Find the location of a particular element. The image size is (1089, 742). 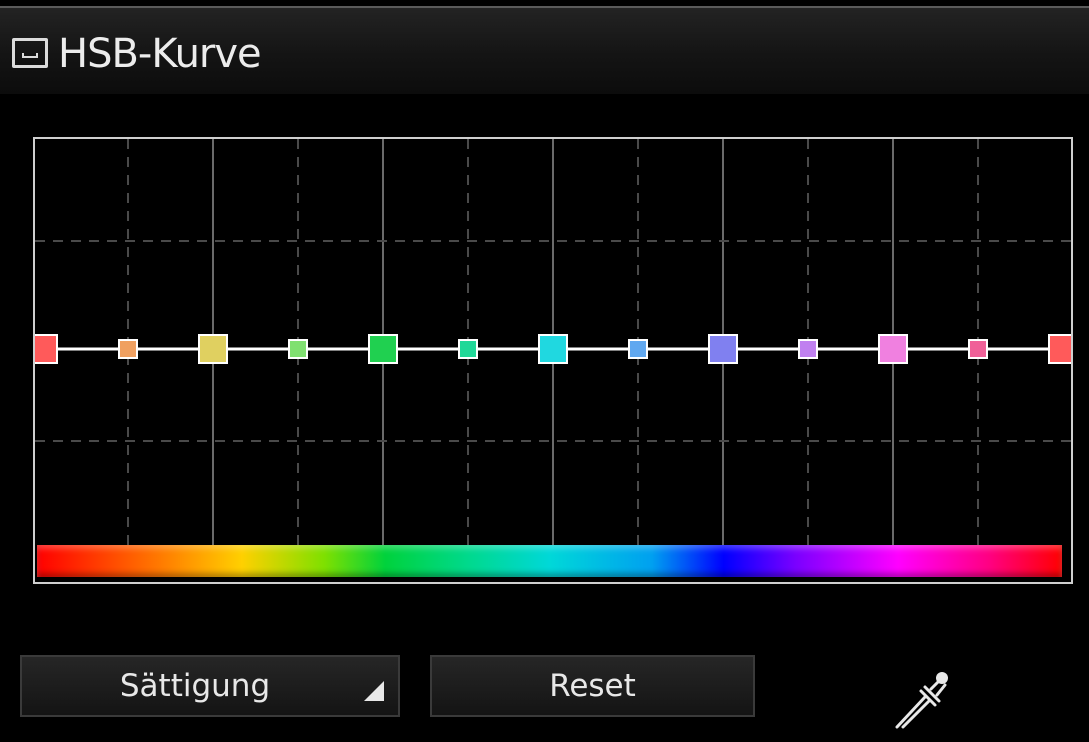

reset-button: Reset is located at coordinates (592, 686).